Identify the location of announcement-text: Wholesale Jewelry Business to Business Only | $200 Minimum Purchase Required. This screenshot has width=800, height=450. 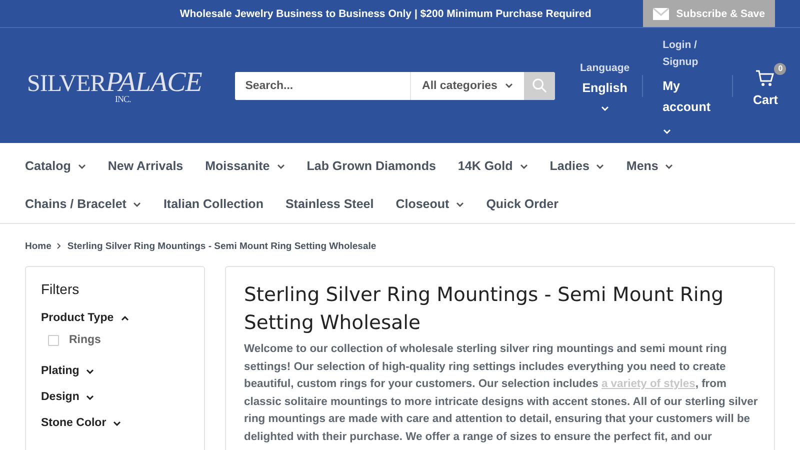
(386, 14).